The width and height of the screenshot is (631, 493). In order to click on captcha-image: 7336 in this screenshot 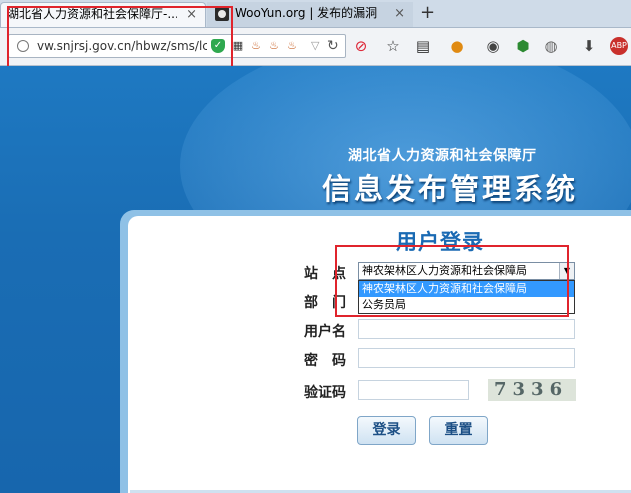, I will do `click(532, 390)`.